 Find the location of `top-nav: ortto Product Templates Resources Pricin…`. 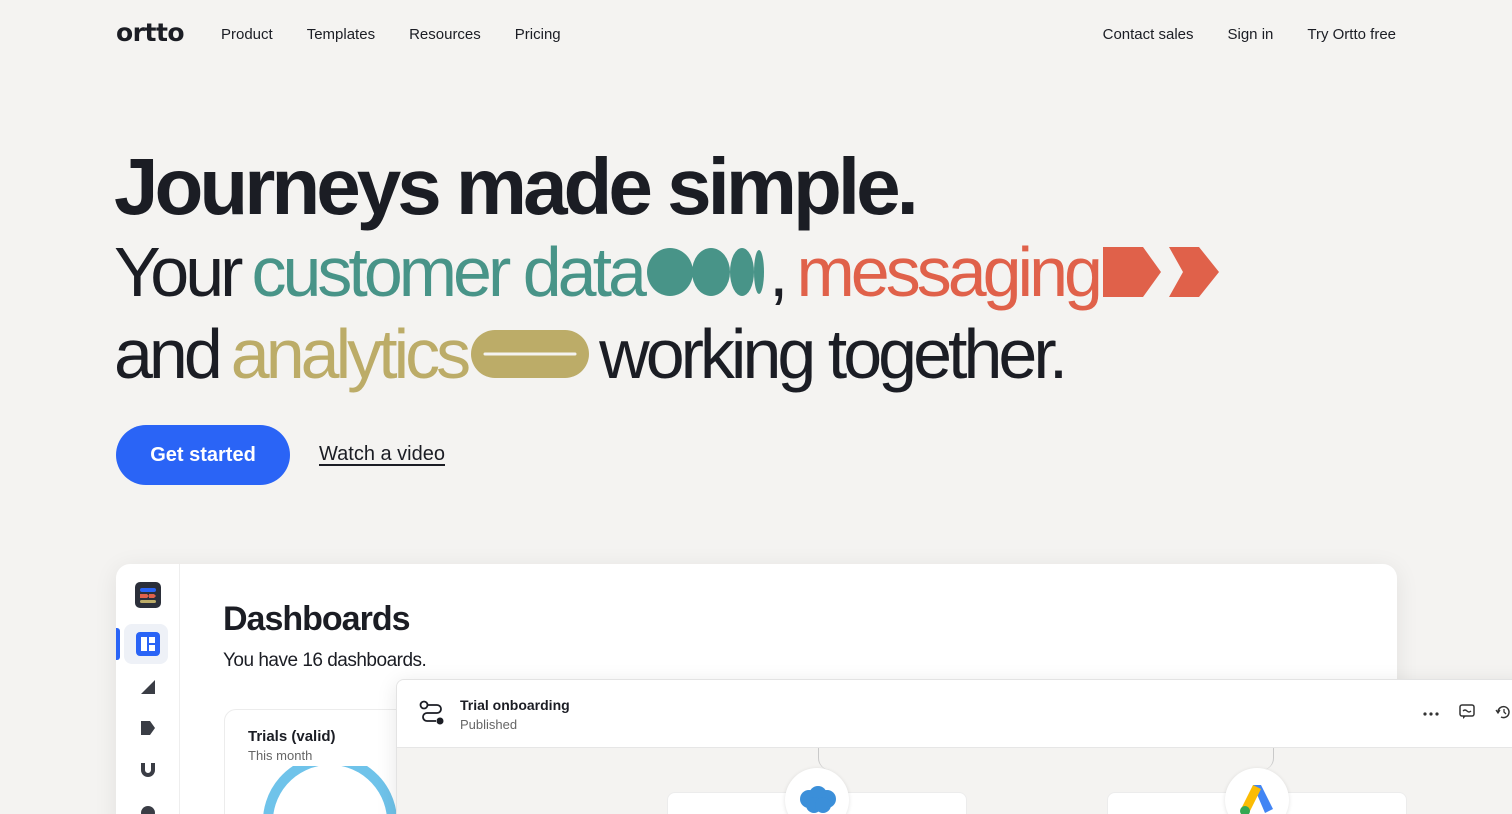

top-nav: ortto Product Templates Resources Pricin… is located at coordinates (756, 35).